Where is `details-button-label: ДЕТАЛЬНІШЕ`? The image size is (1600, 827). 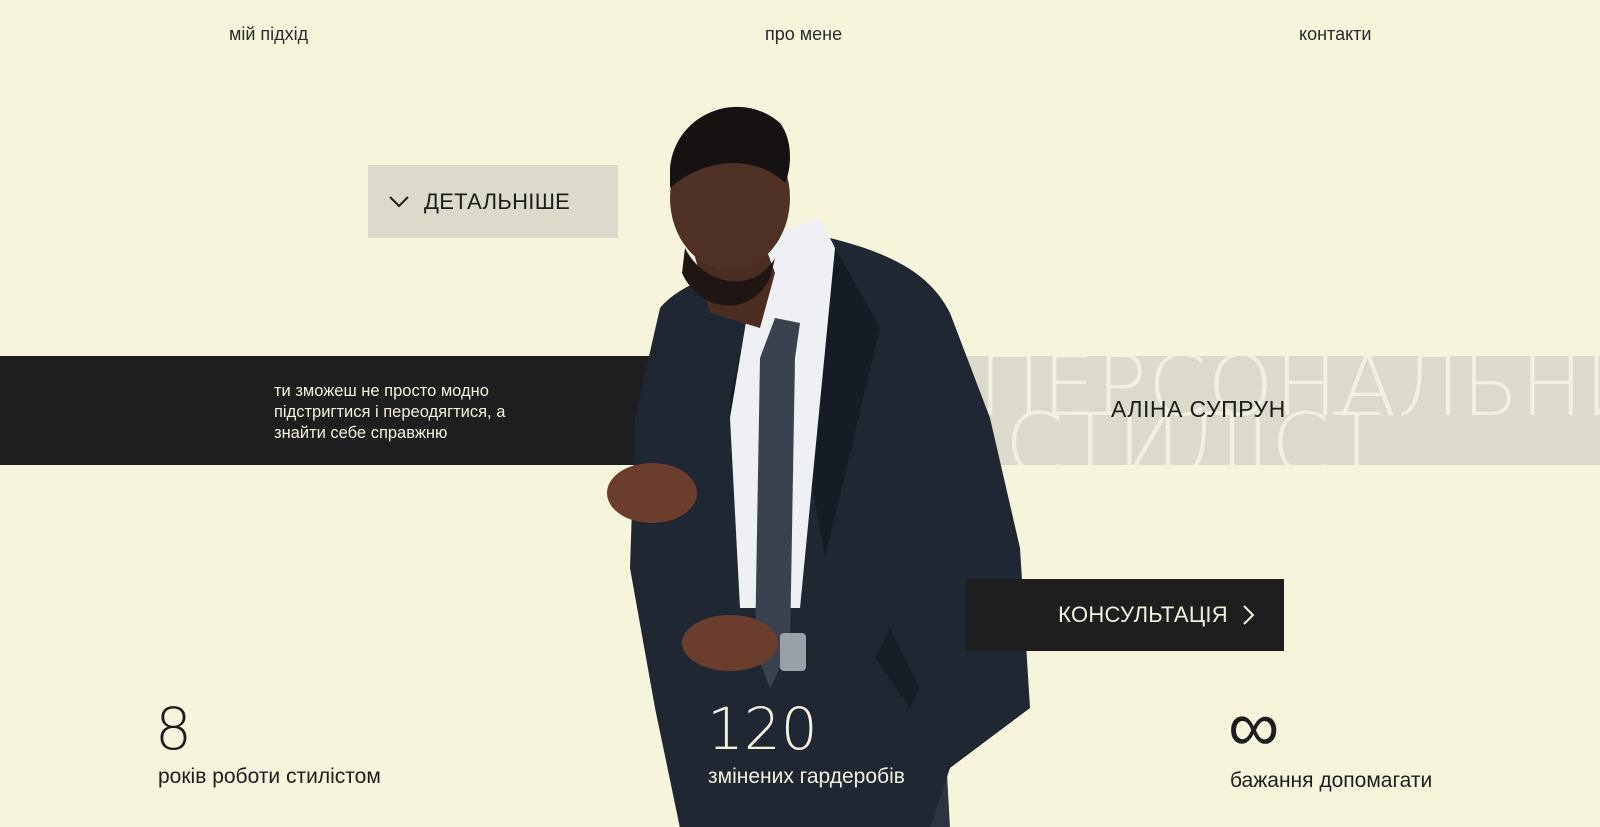
details-button-label: ДЕТАЛЬНІШЕ is located at coordinates (497, 201).